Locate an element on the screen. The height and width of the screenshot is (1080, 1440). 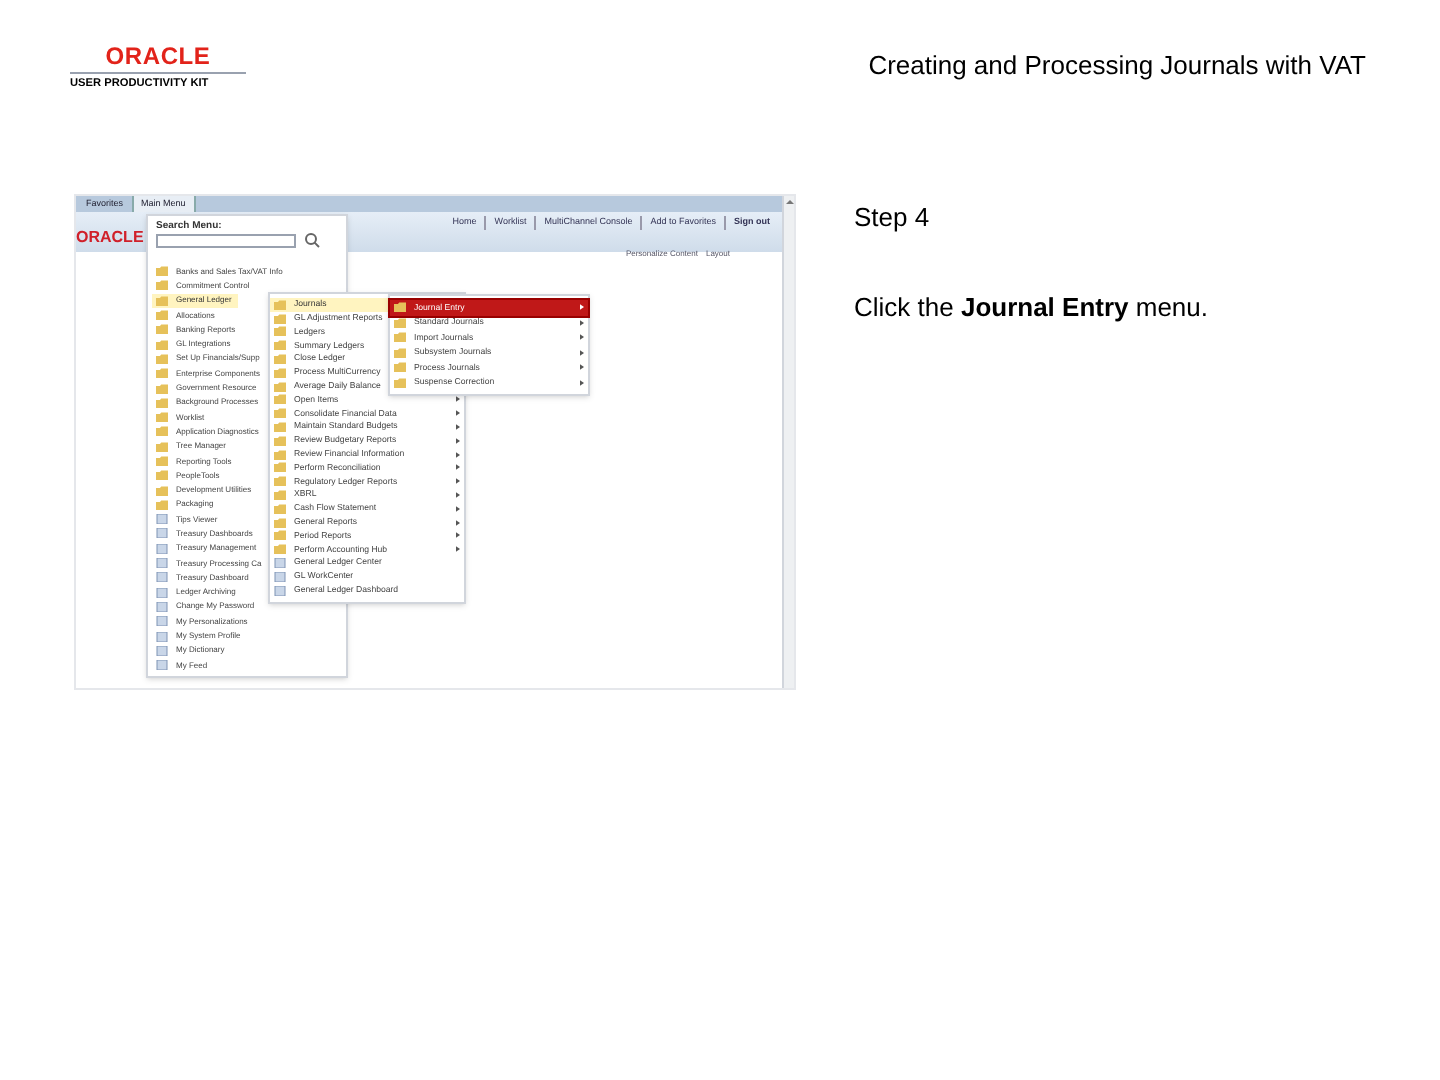
search-icon is located at coordinates (312, 240).